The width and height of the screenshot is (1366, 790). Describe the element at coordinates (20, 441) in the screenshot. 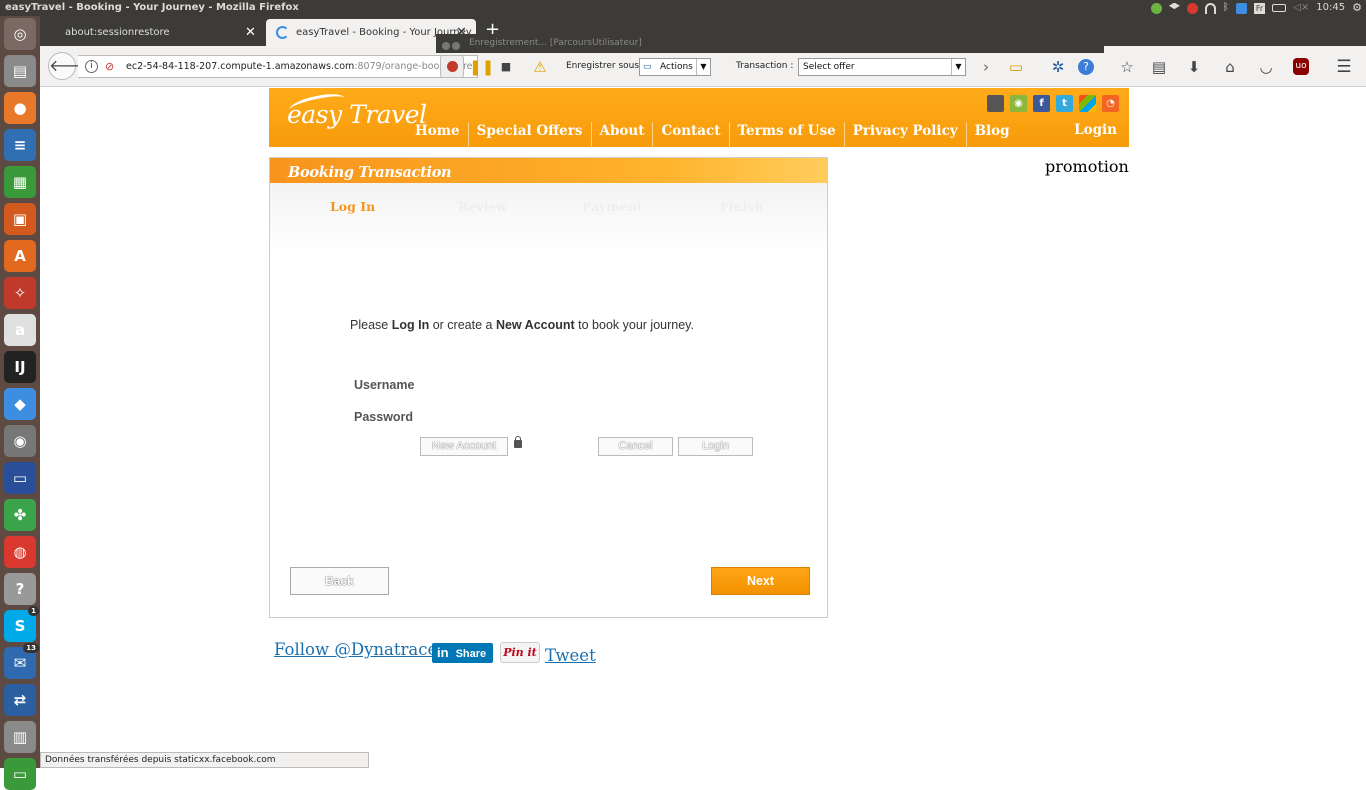

I see `gimp-icon: ◉` at that location.